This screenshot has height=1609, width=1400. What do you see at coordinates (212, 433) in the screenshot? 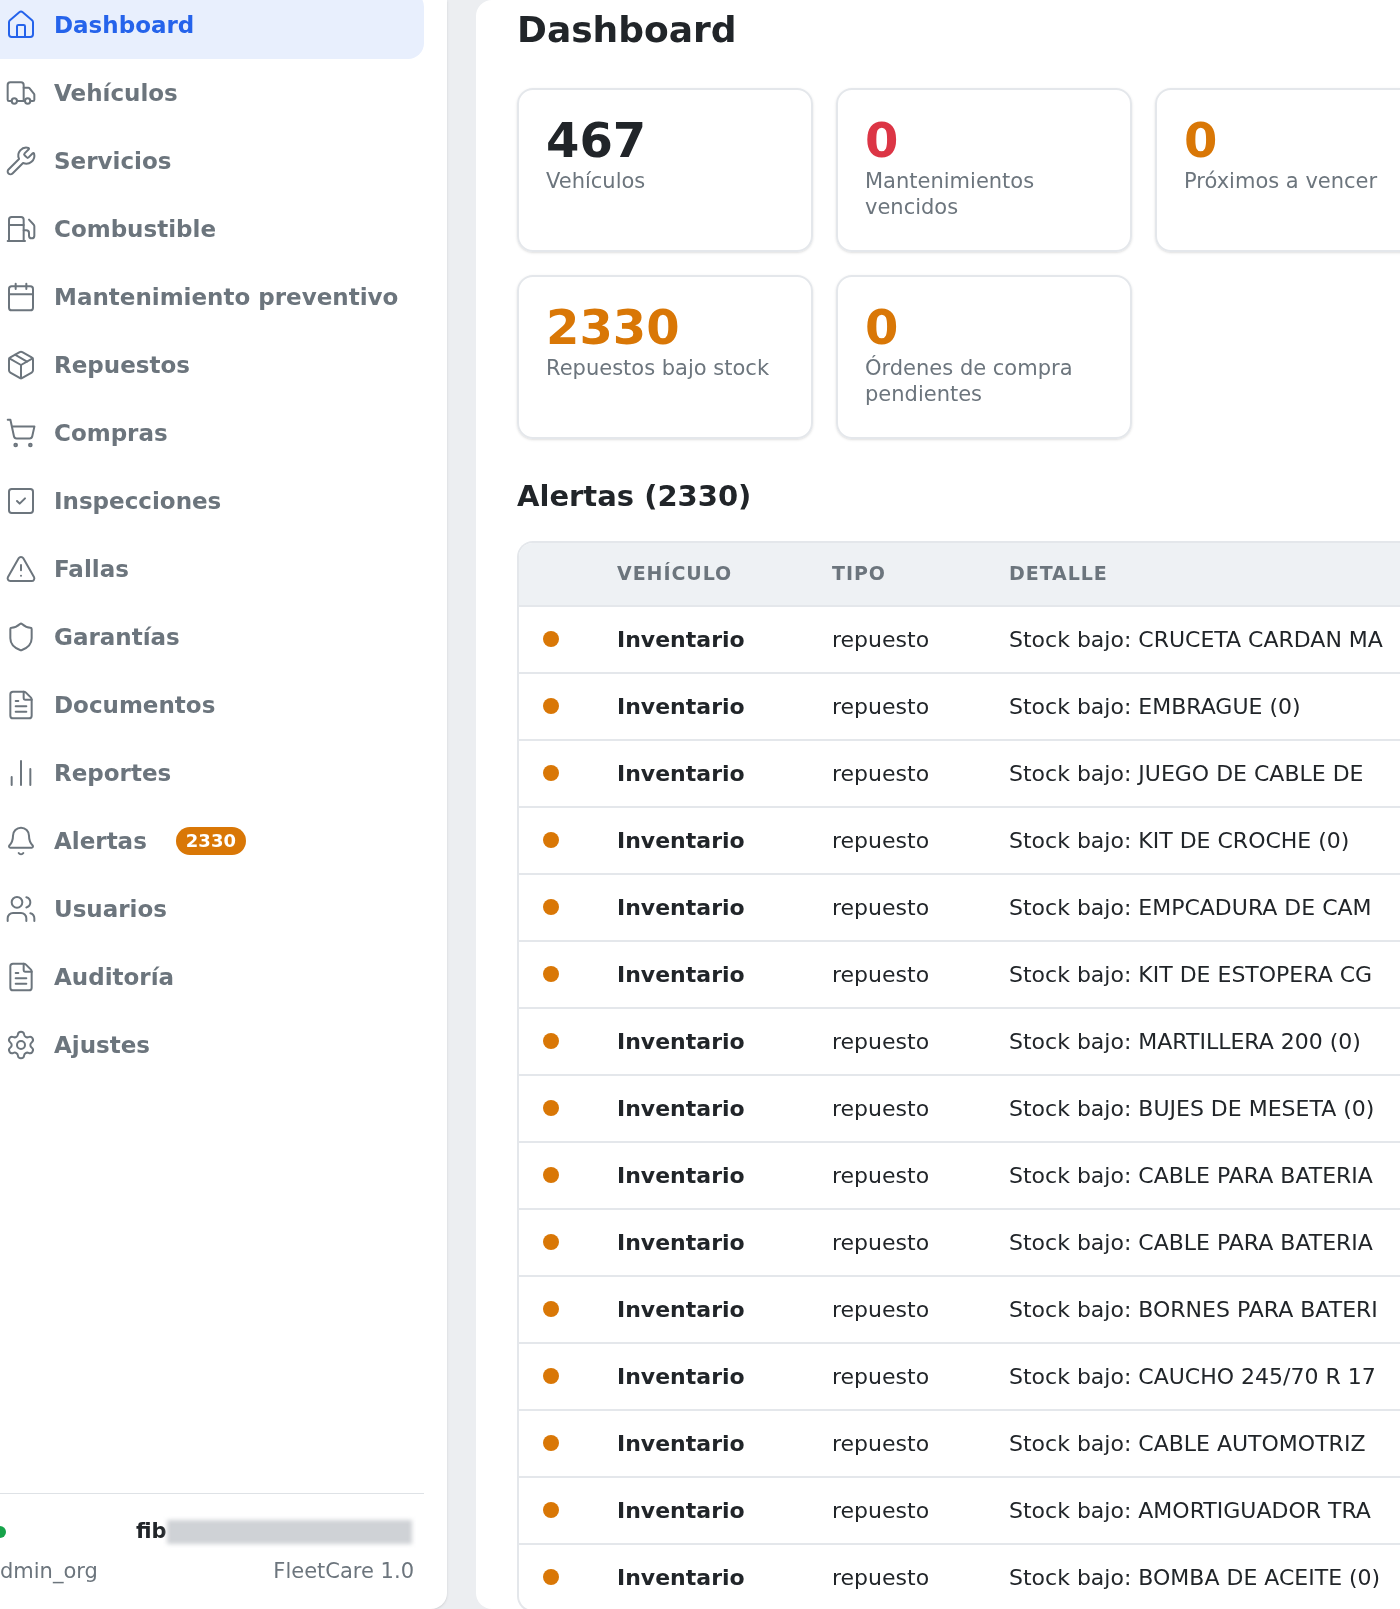
I see `sidebar-item: Compras` at bounding box center [212, 433].